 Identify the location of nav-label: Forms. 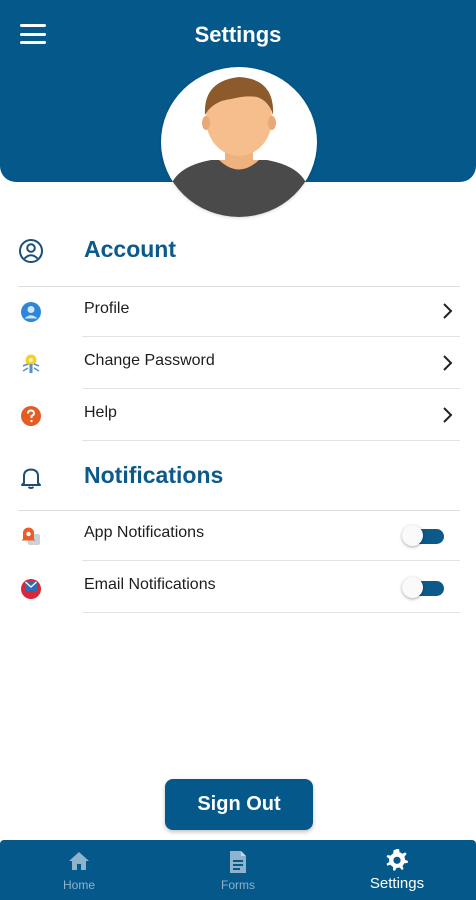
(238, 885).